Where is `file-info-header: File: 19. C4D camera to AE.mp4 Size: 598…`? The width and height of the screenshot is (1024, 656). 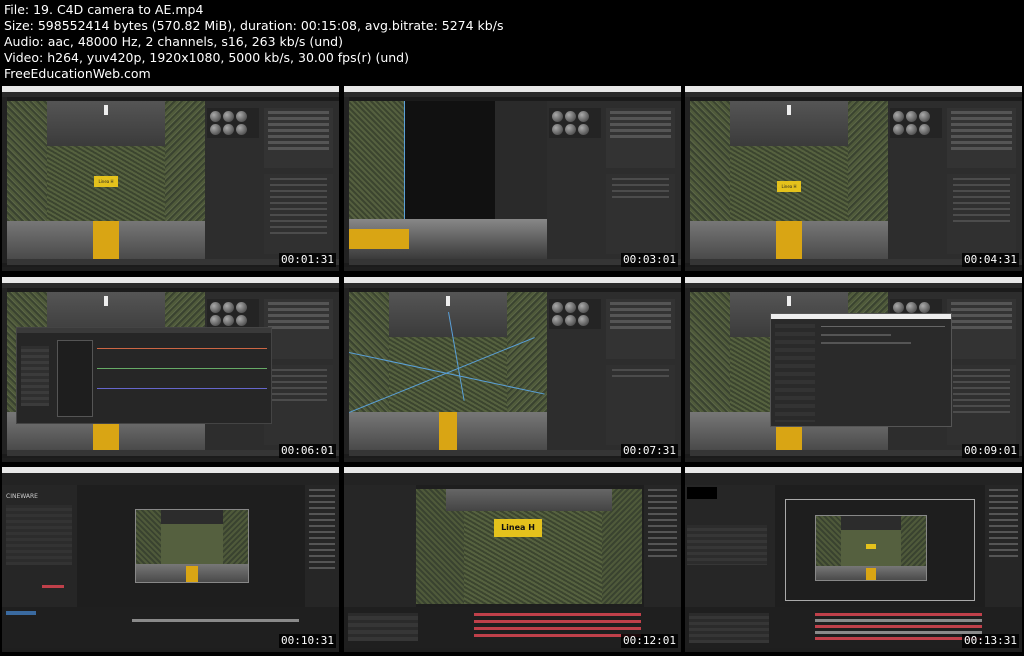
file-info-header: File: 19. C4D camera to AE.mp4 Size: 598… is located at coordinates (253, 42).